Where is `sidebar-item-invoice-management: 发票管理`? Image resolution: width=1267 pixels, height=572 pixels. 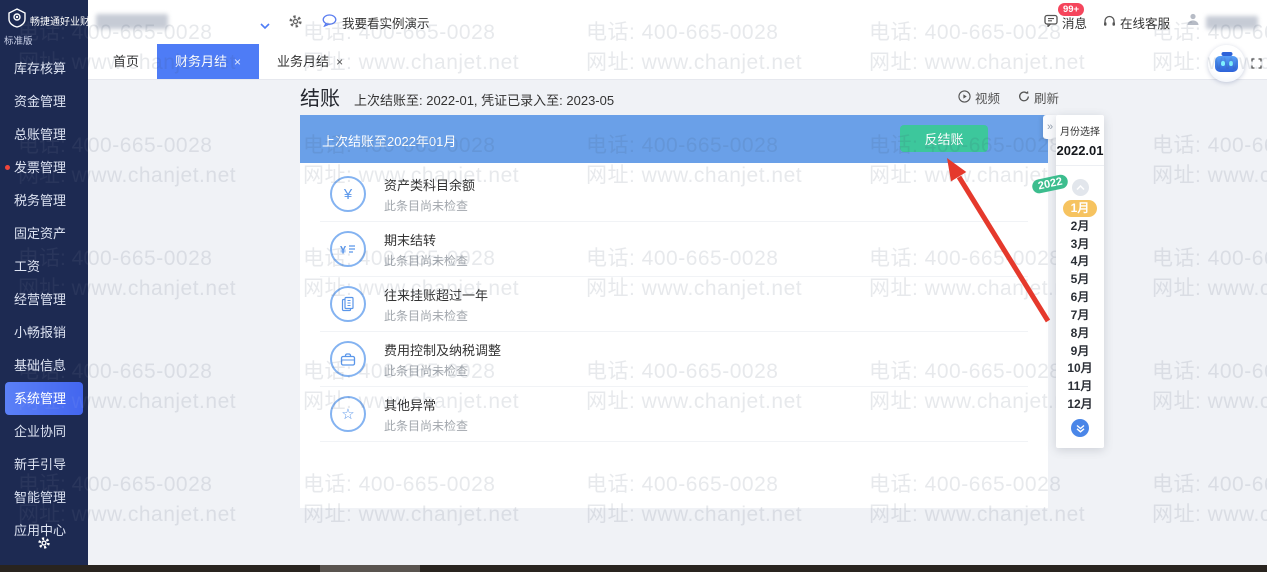
sidebar-item-invoice-management: 发票管理 is located at coordinates (44, 167).